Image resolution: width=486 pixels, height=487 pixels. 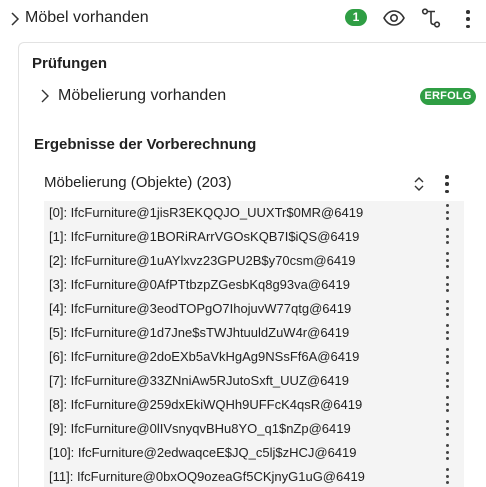 What do you see at coordinates (356, 17) in the screenshot?
I see `count-badge: 1` at bounding box center [356, 17].